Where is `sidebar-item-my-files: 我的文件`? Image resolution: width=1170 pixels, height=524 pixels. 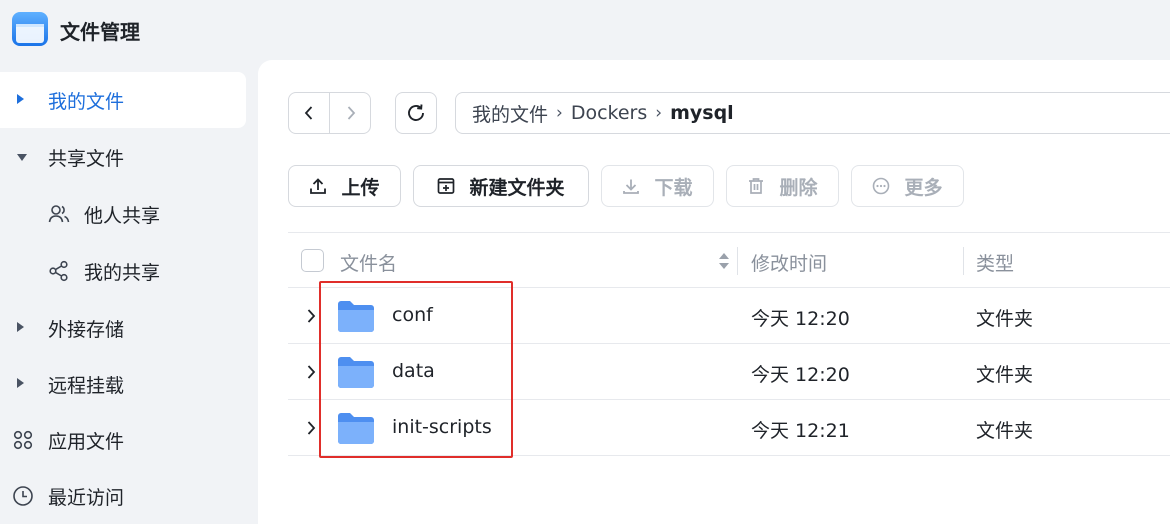
sidebar-item-my-files: 我的文件 is located at coordinates (123, 100).